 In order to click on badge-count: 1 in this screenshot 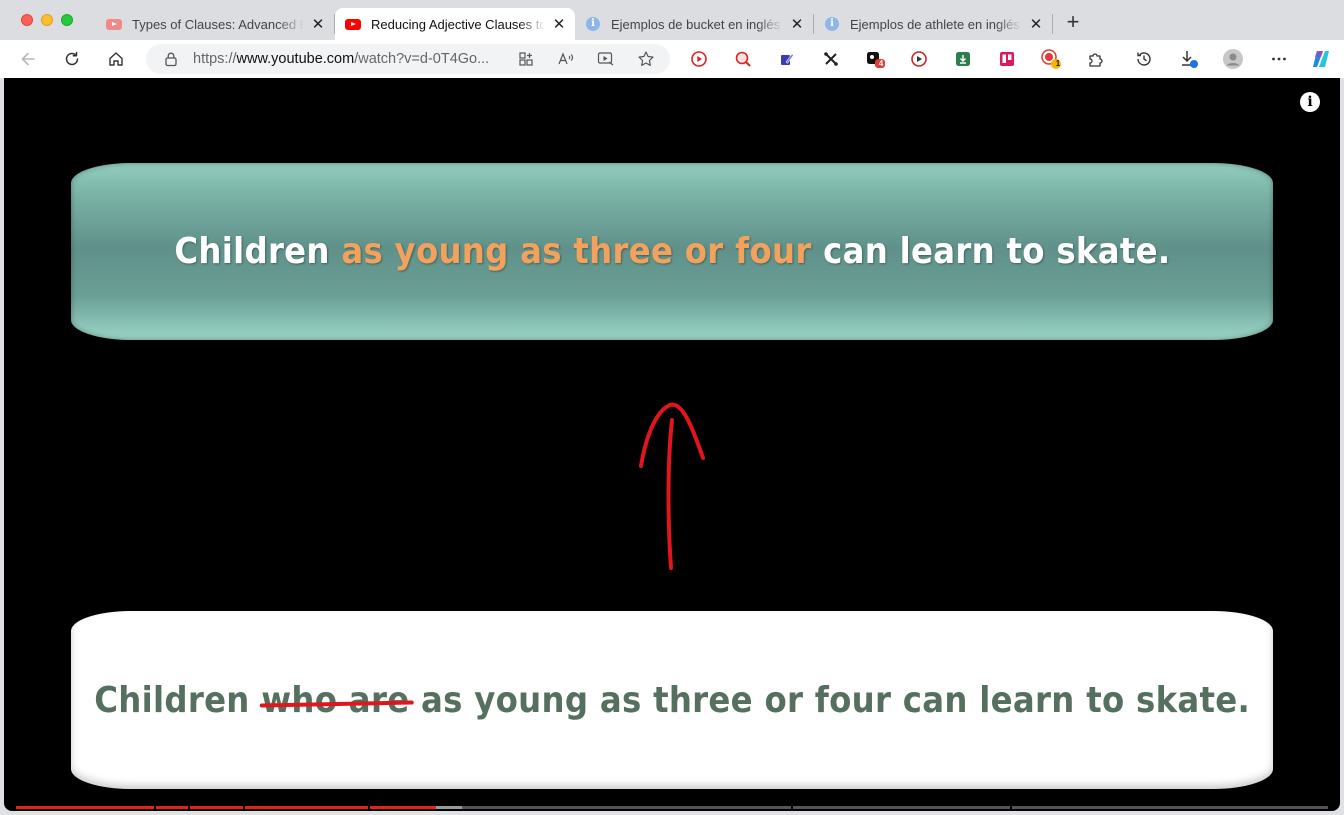, I will do `click(1058, 63)`.